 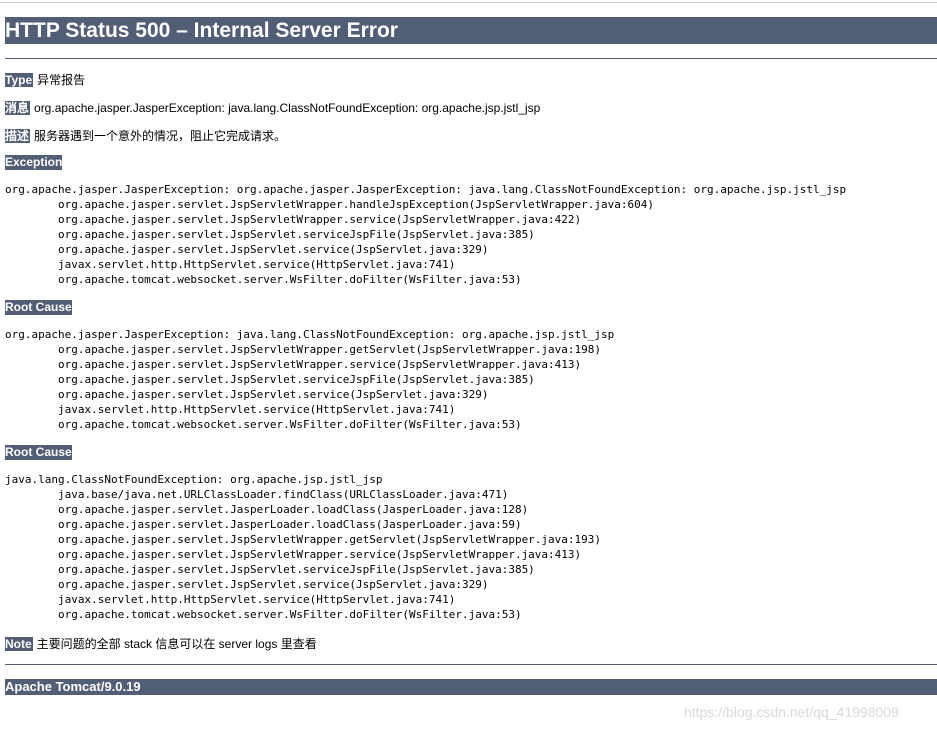 What do you see at coordinates (471, 664) in the screenshot?
I see `footer-divider` at bounding box center [471, 664].